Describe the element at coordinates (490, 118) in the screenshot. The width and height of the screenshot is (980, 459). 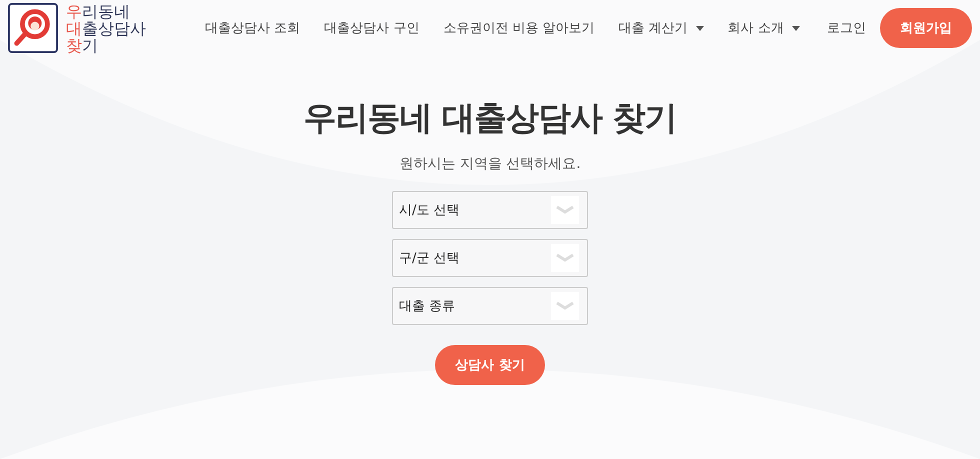
I see `page-title: 우리동네 대출상담사 찾기` at that location.